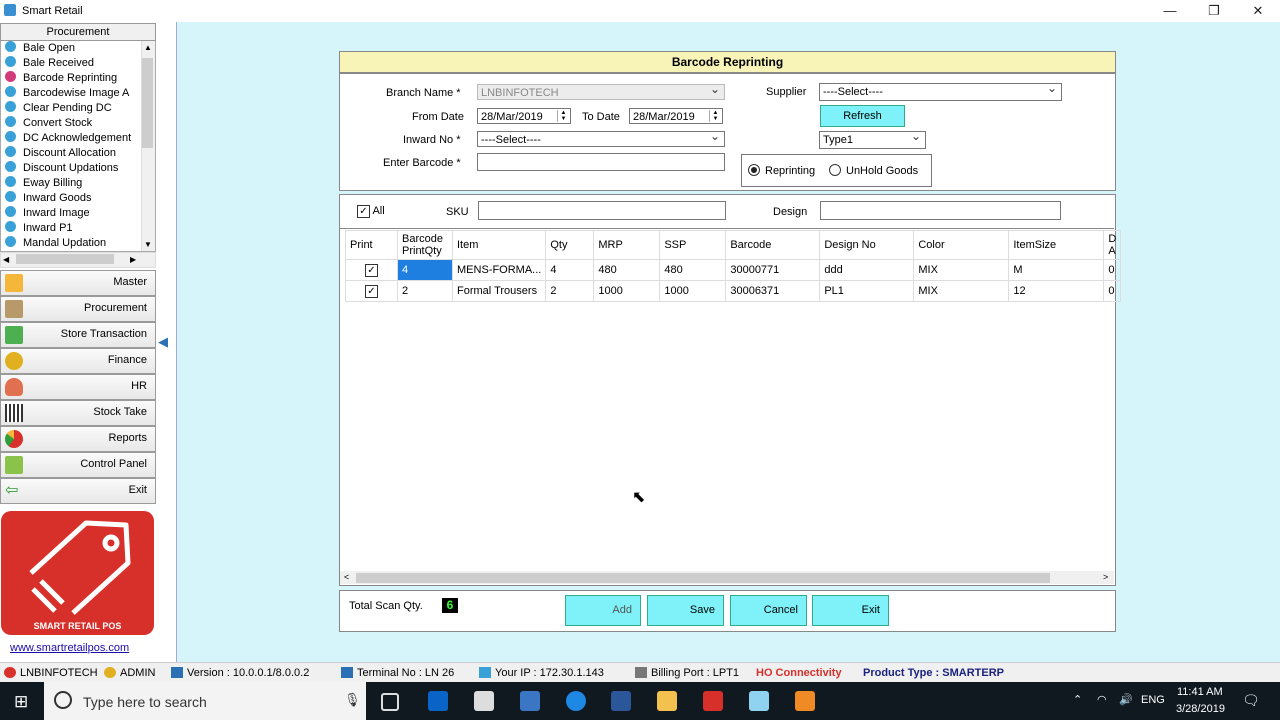 The width and height of the screenshot is (1280, 720). What do you see at coordinates (603, 610) in the screenshot?
I see `add-button: Add` at bounding box center [603, 610].